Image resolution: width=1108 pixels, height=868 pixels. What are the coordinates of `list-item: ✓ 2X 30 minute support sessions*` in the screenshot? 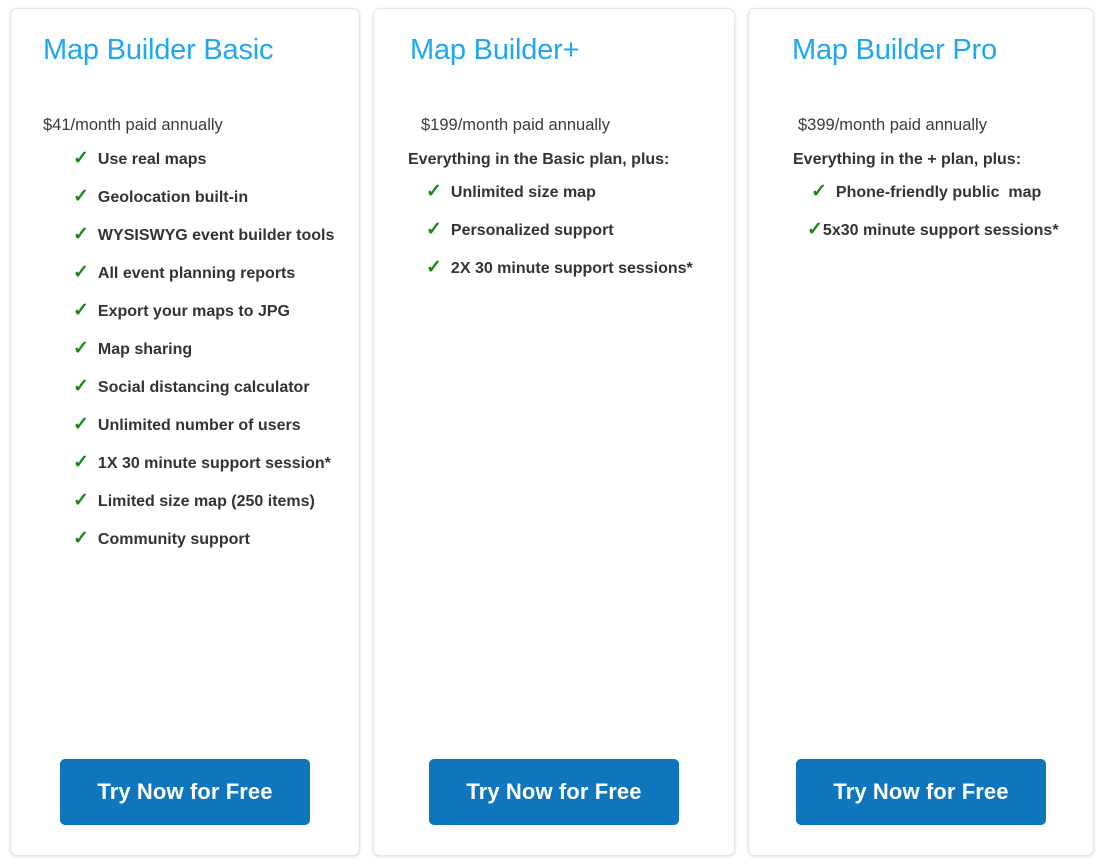 It's located at (554, 277).